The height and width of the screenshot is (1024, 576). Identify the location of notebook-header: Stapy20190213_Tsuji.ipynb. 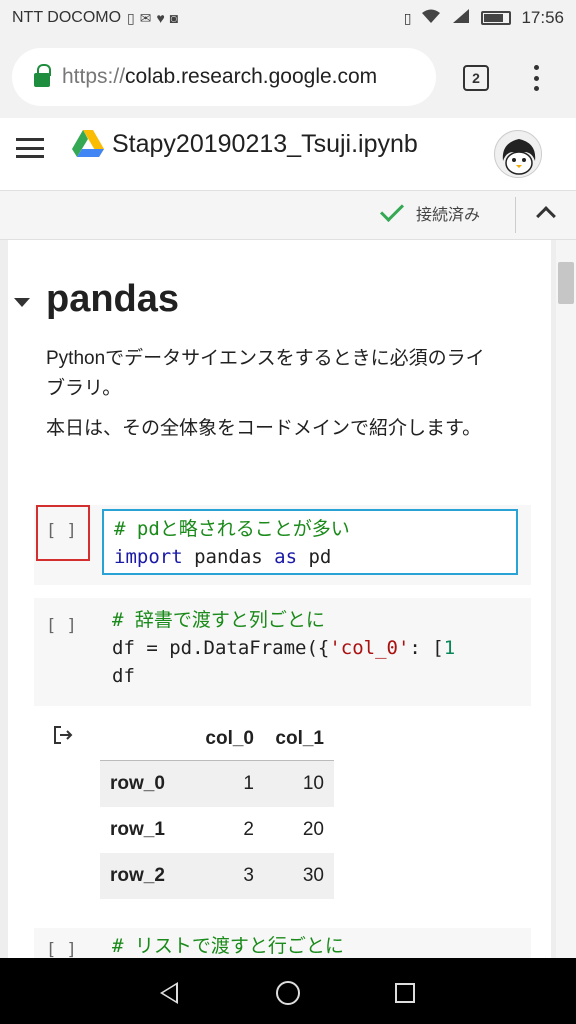
(288, 154).